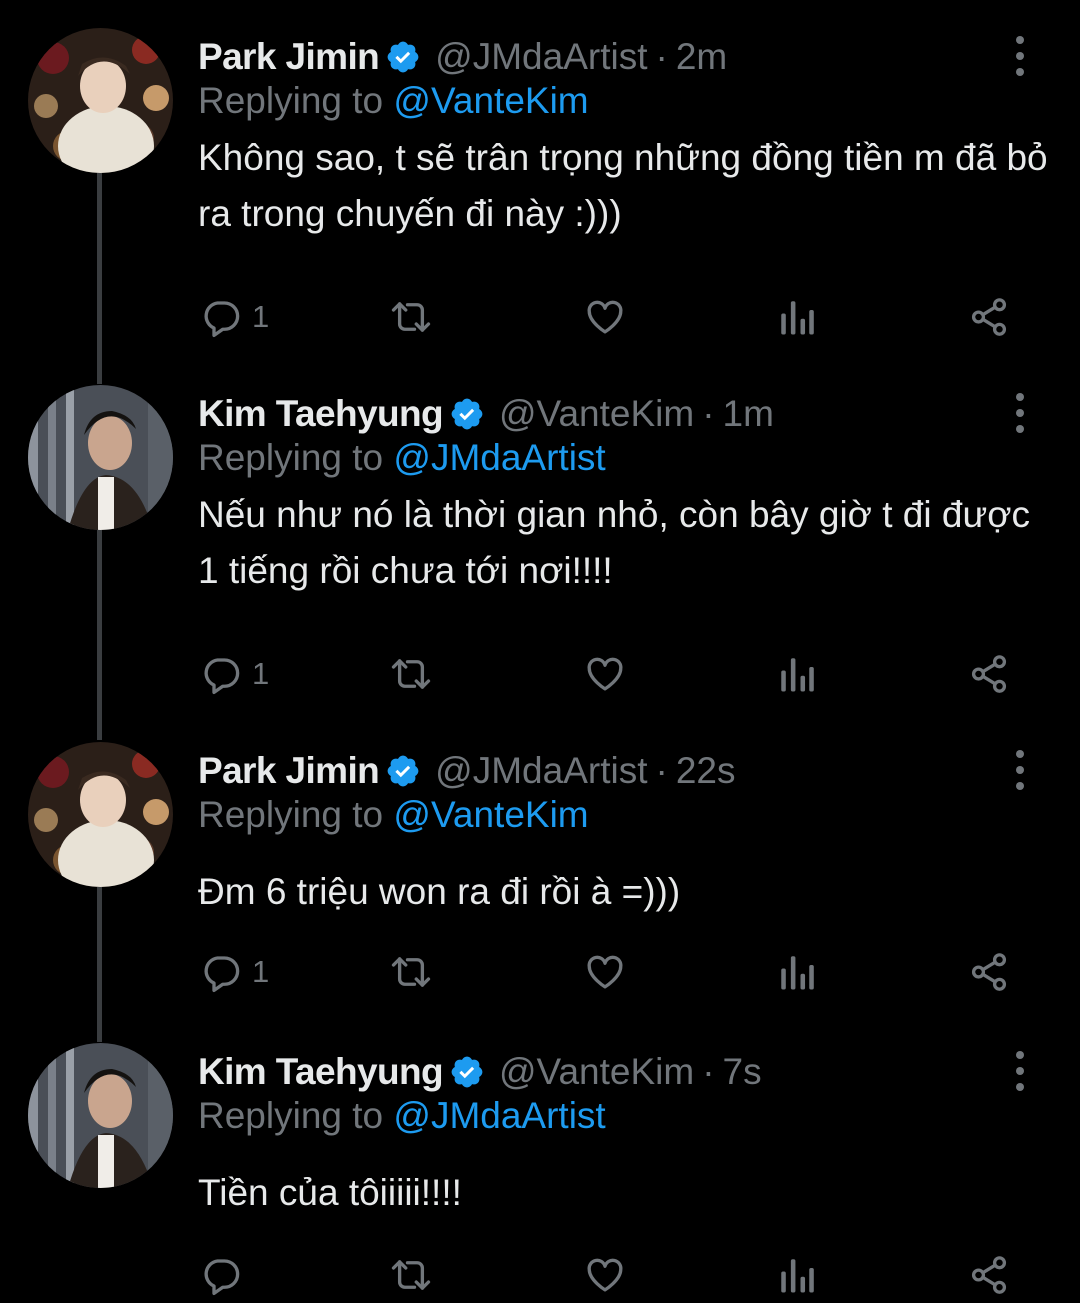  What do you see at coordinates (742, 1072) in the screenshot?
I see `timestamp: 7s` at bounding box center [742, 1072].